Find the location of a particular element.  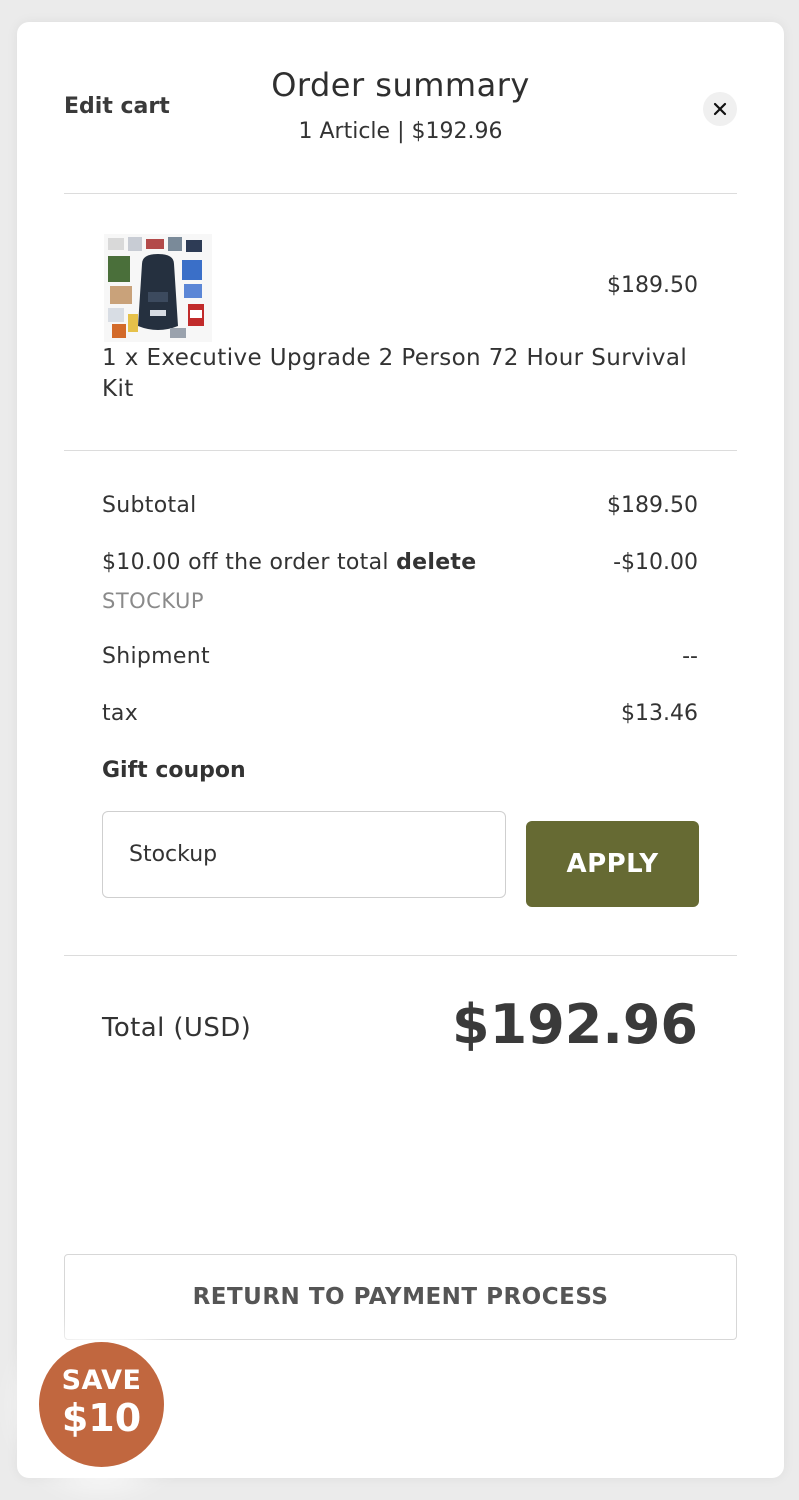

subtotal-label: Subtotal is located at coordinates (149, 505).